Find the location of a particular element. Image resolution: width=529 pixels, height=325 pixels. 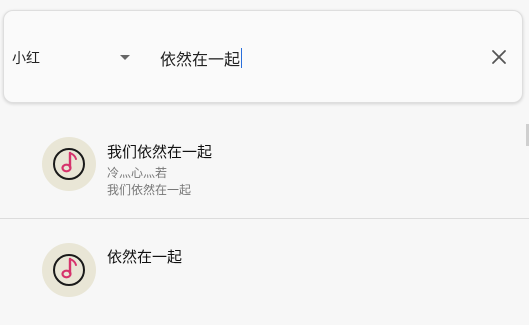

text-cursor is located at coordinates (242, 58).